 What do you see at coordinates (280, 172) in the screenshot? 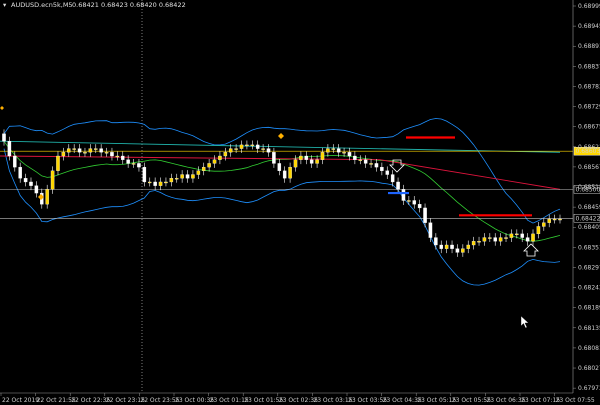
I see `slow-ma-red` at bounding box center [280, 172].